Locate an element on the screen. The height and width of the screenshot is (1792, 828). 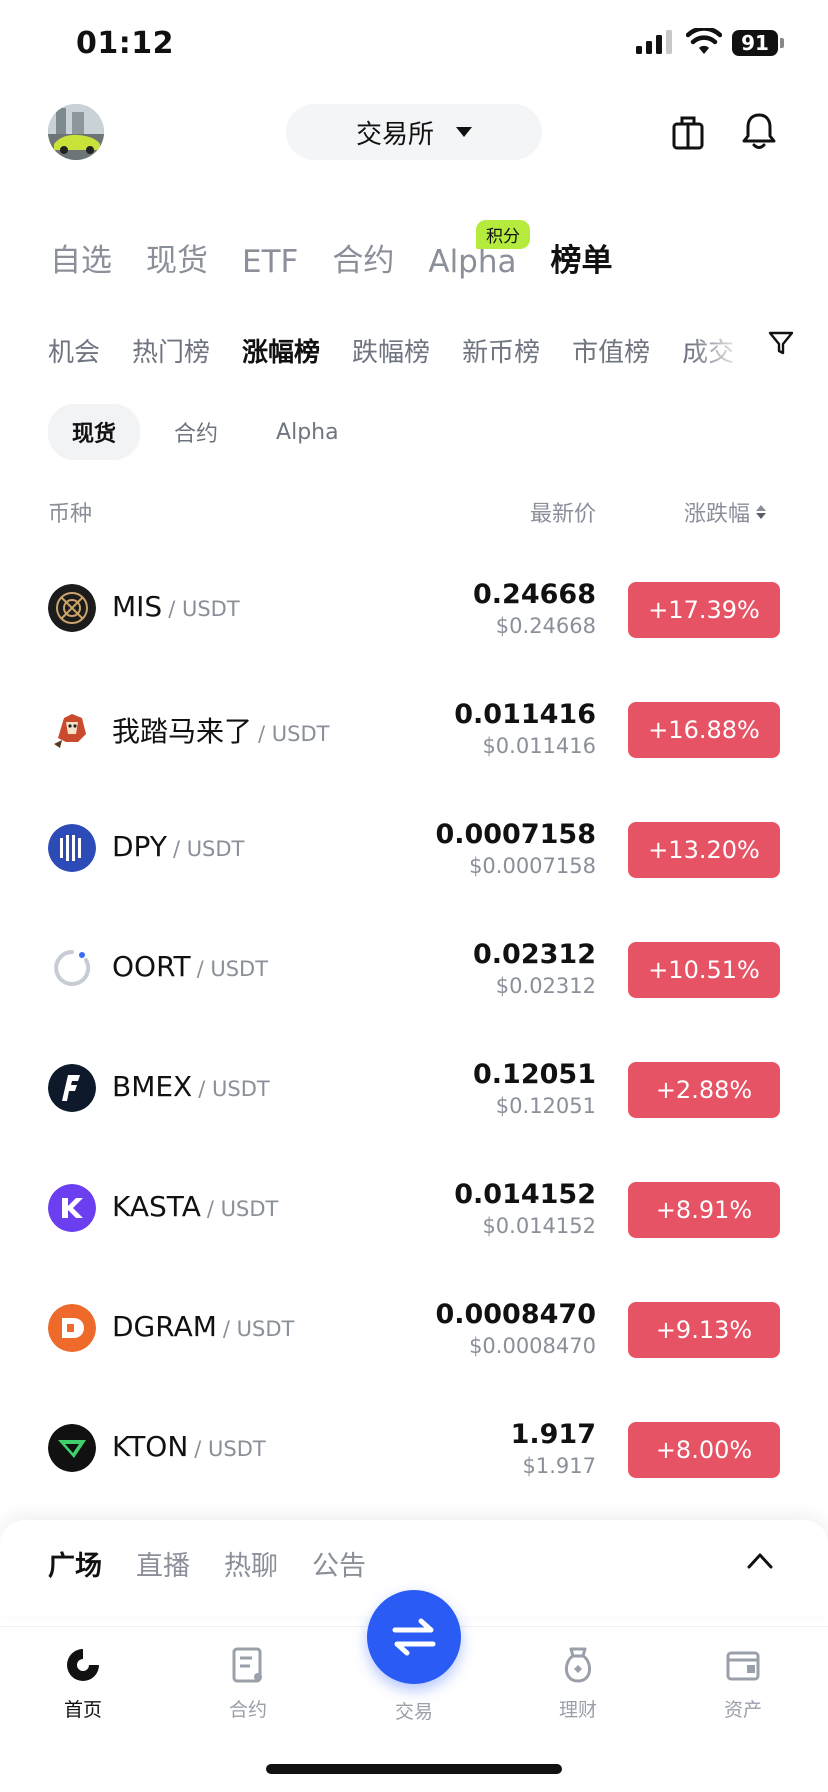
usd-price: $0.12051 is located at coordinates (545, 1106).